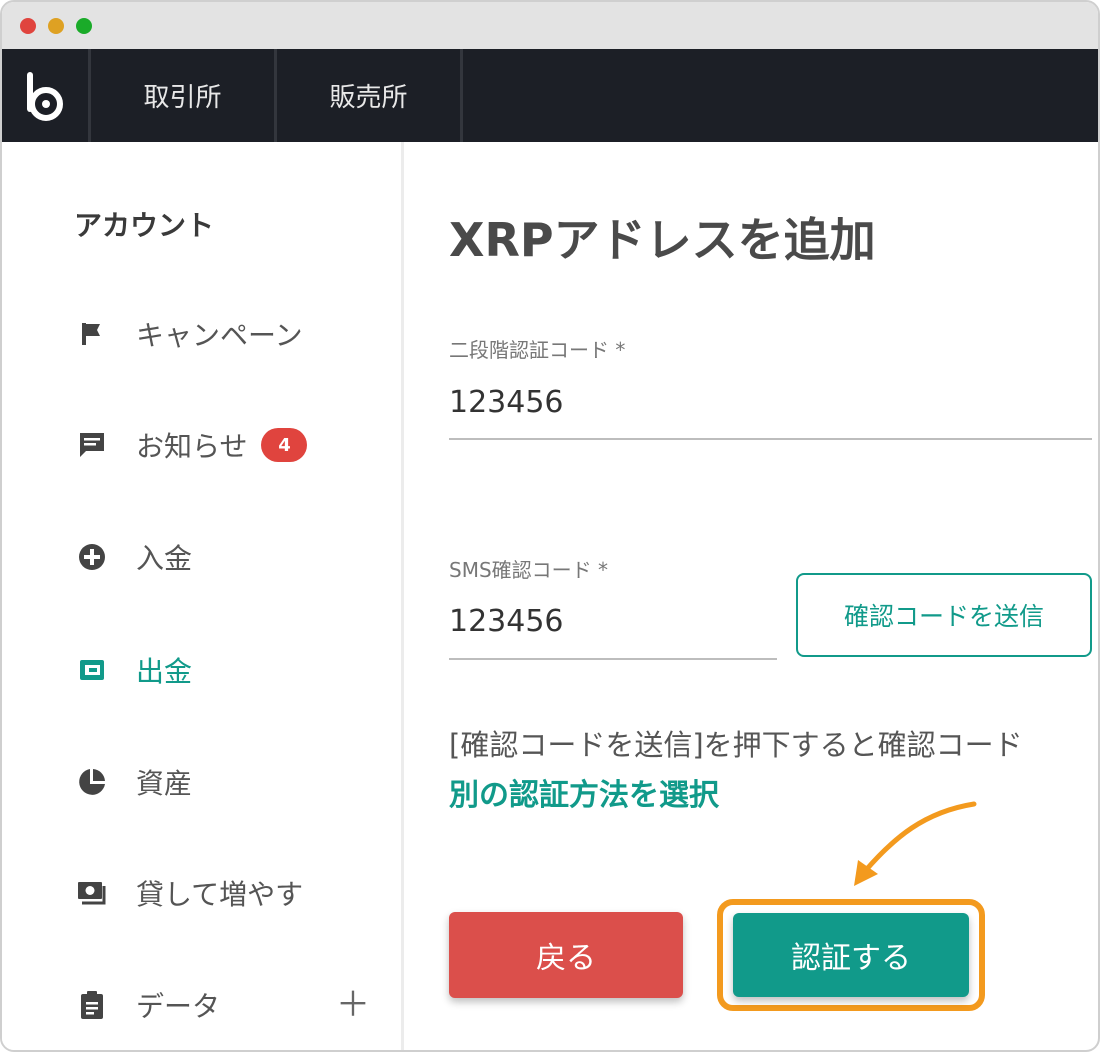  Describe the element at coordinates (92, 334) in the screenshot. I see `flag-icon` at that location.